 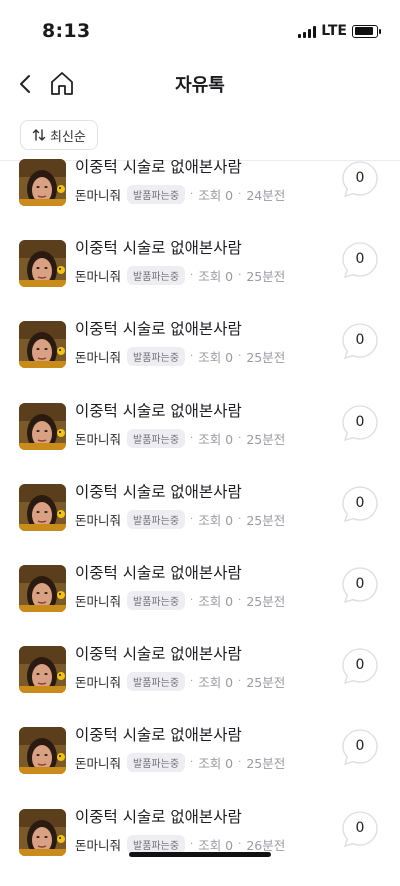 I want to click on post-item: 이중턱 시술로 없애본사람 돈마니줘 발품파는중 · 조회 0 · 24분전 0, so click(x=200, y=195).